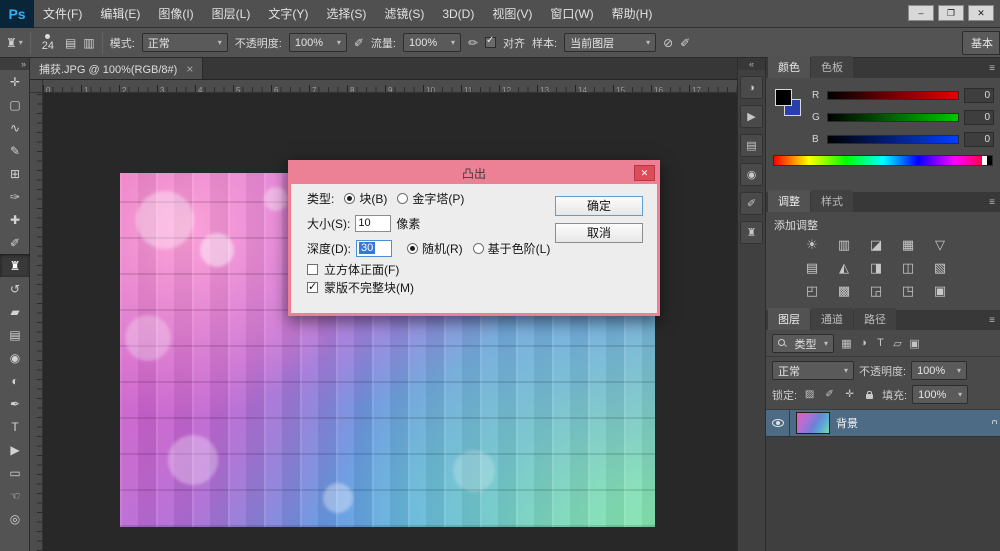 The height and width of the screenshot is (551, 1000). I want to click on ignore-adjustment-layers-icon: ⊘, so click(668, 43).